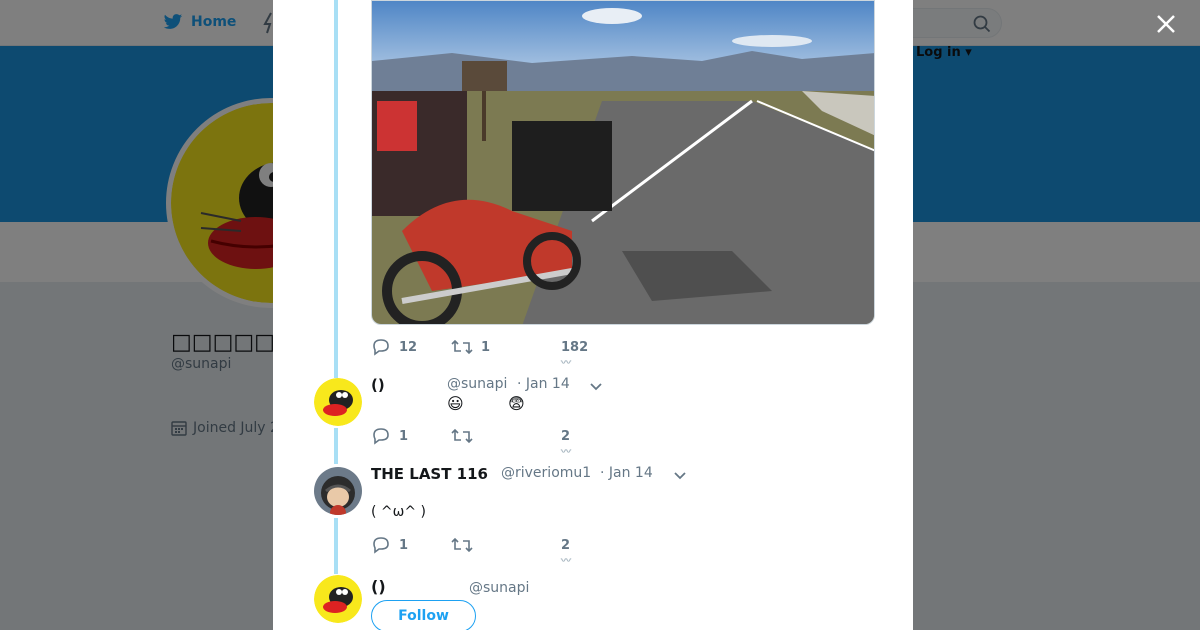 The height and width of the screenshot is (630, 1200). I want to click on retweet-count: 1, so click(486, 347).